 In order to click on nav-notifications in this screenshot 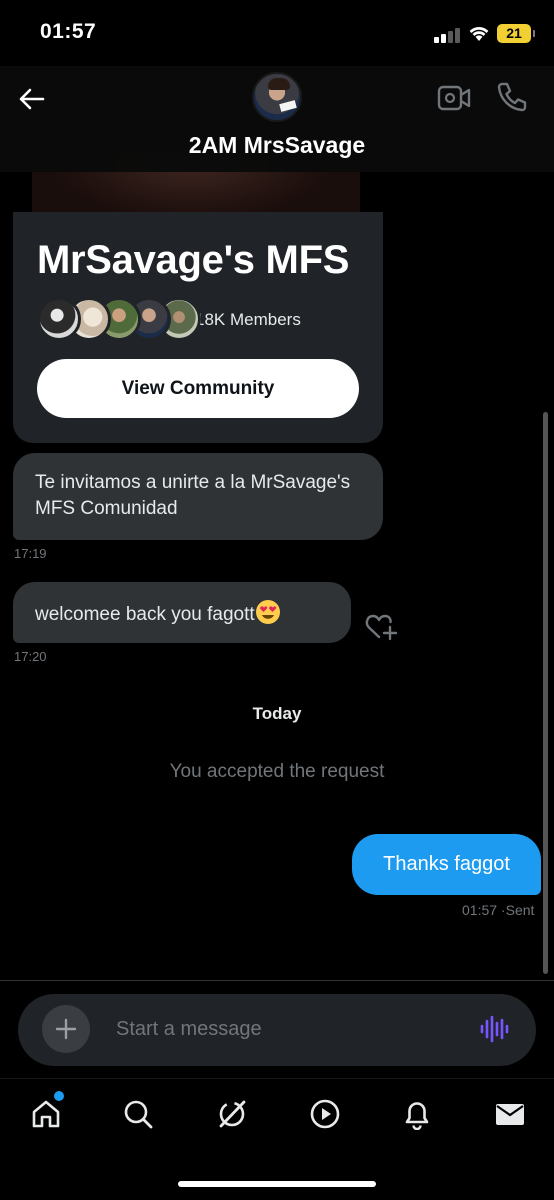, I will do `click(417, 1114)`.